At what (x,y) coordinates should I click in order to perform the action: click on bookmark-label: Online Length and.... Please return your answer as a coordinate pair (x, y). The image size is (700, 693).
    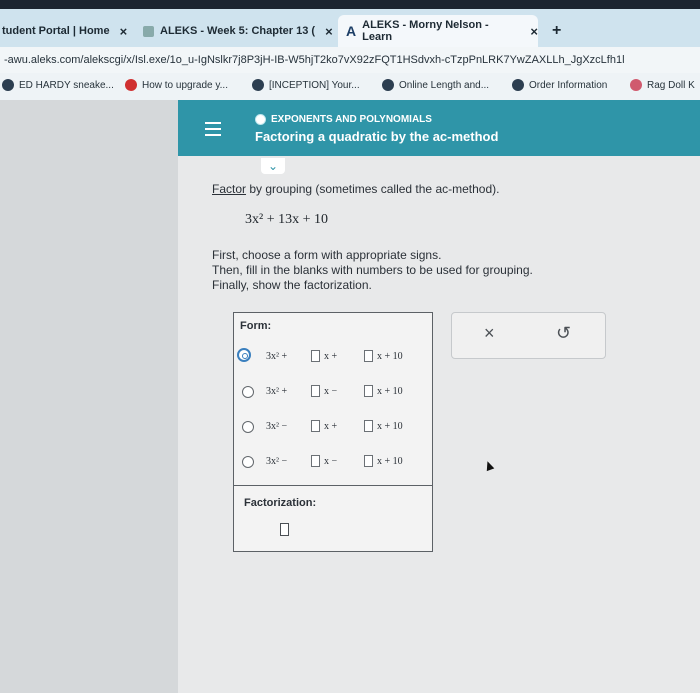
    Looking at the image, I should click on (444, 85).